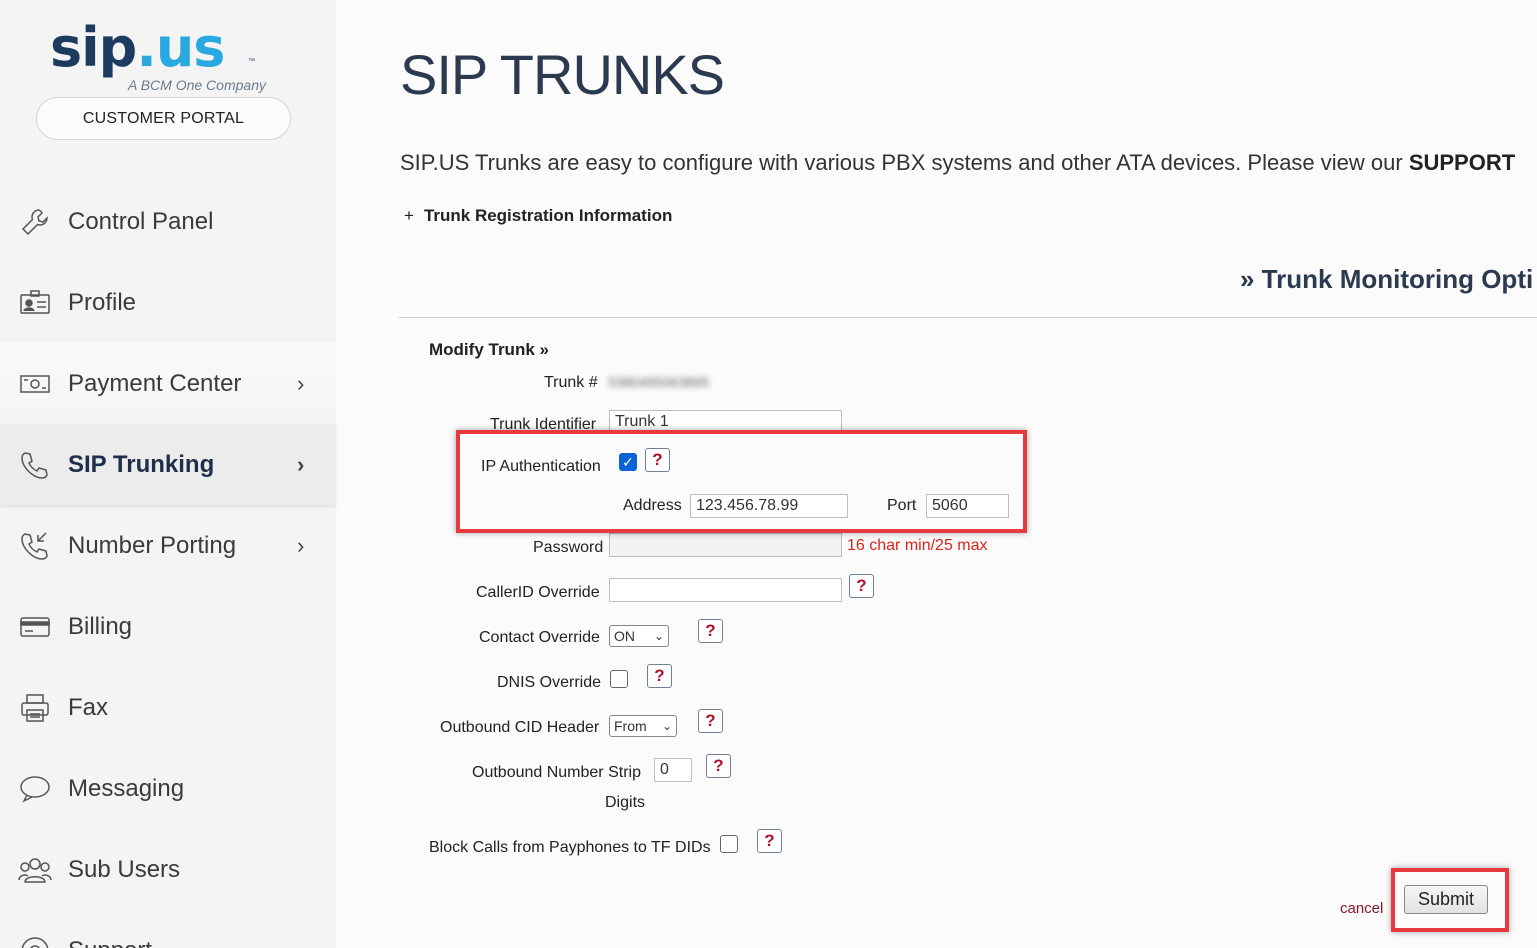 Image resolution: width=1537 pixels, height=948 pixels. Describe the element at coordinates (619, 679) in the screenshot. I see `dnis-override-checkbox` at that location.